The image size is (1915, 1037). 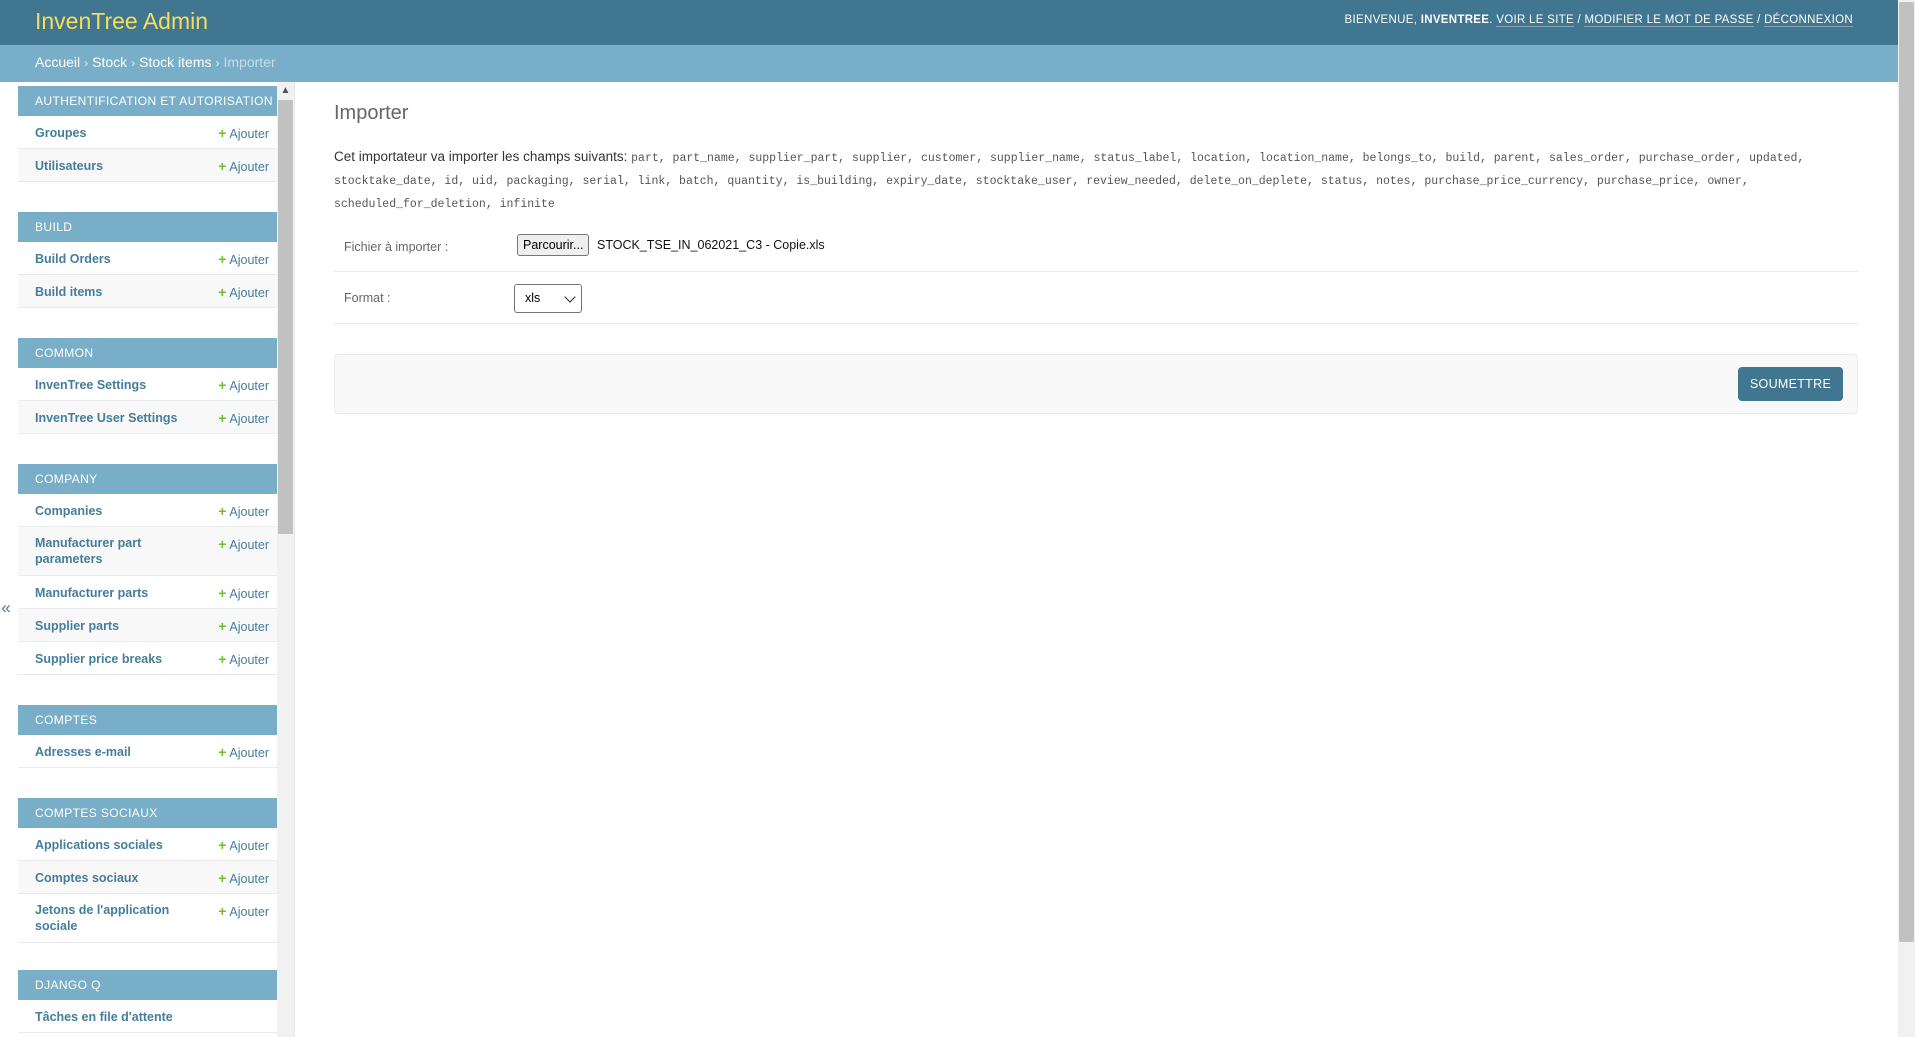 I want to click on module-caption: COMPTES SOCIAUX, so click(x=147, y=813).